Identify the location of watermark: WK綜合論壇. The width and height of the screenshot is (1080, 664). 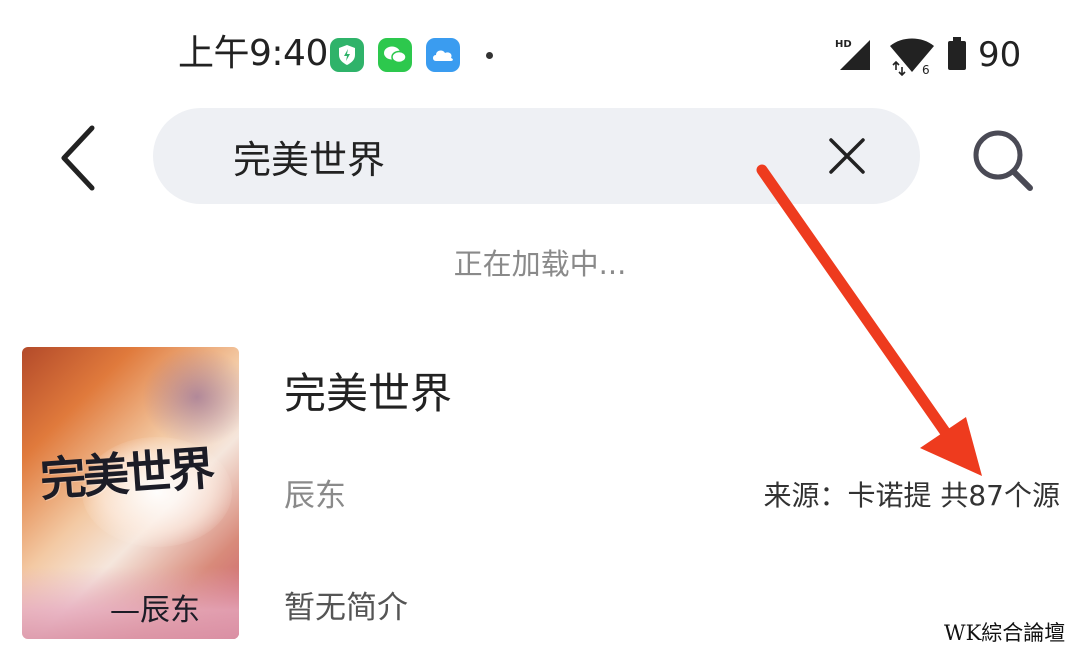
(1005, 633).